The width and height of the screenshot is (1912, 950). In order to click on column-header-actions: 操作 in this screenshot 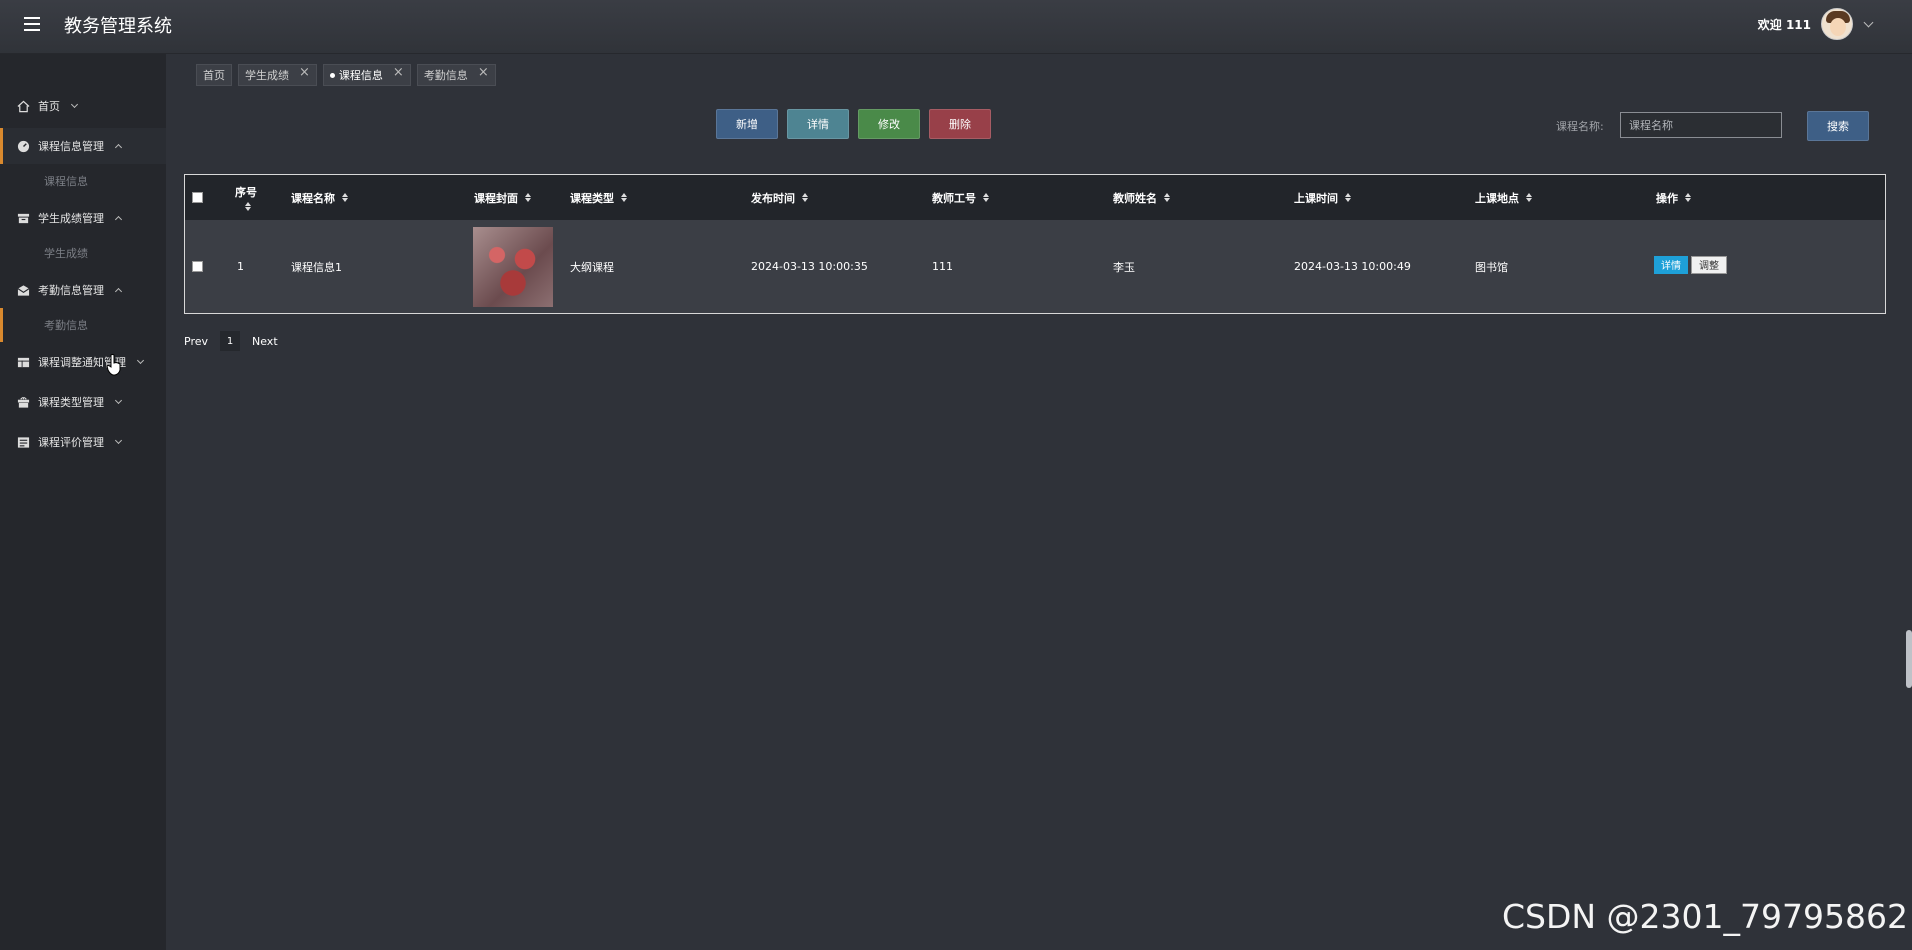, I will do `click(1673, 197)`.